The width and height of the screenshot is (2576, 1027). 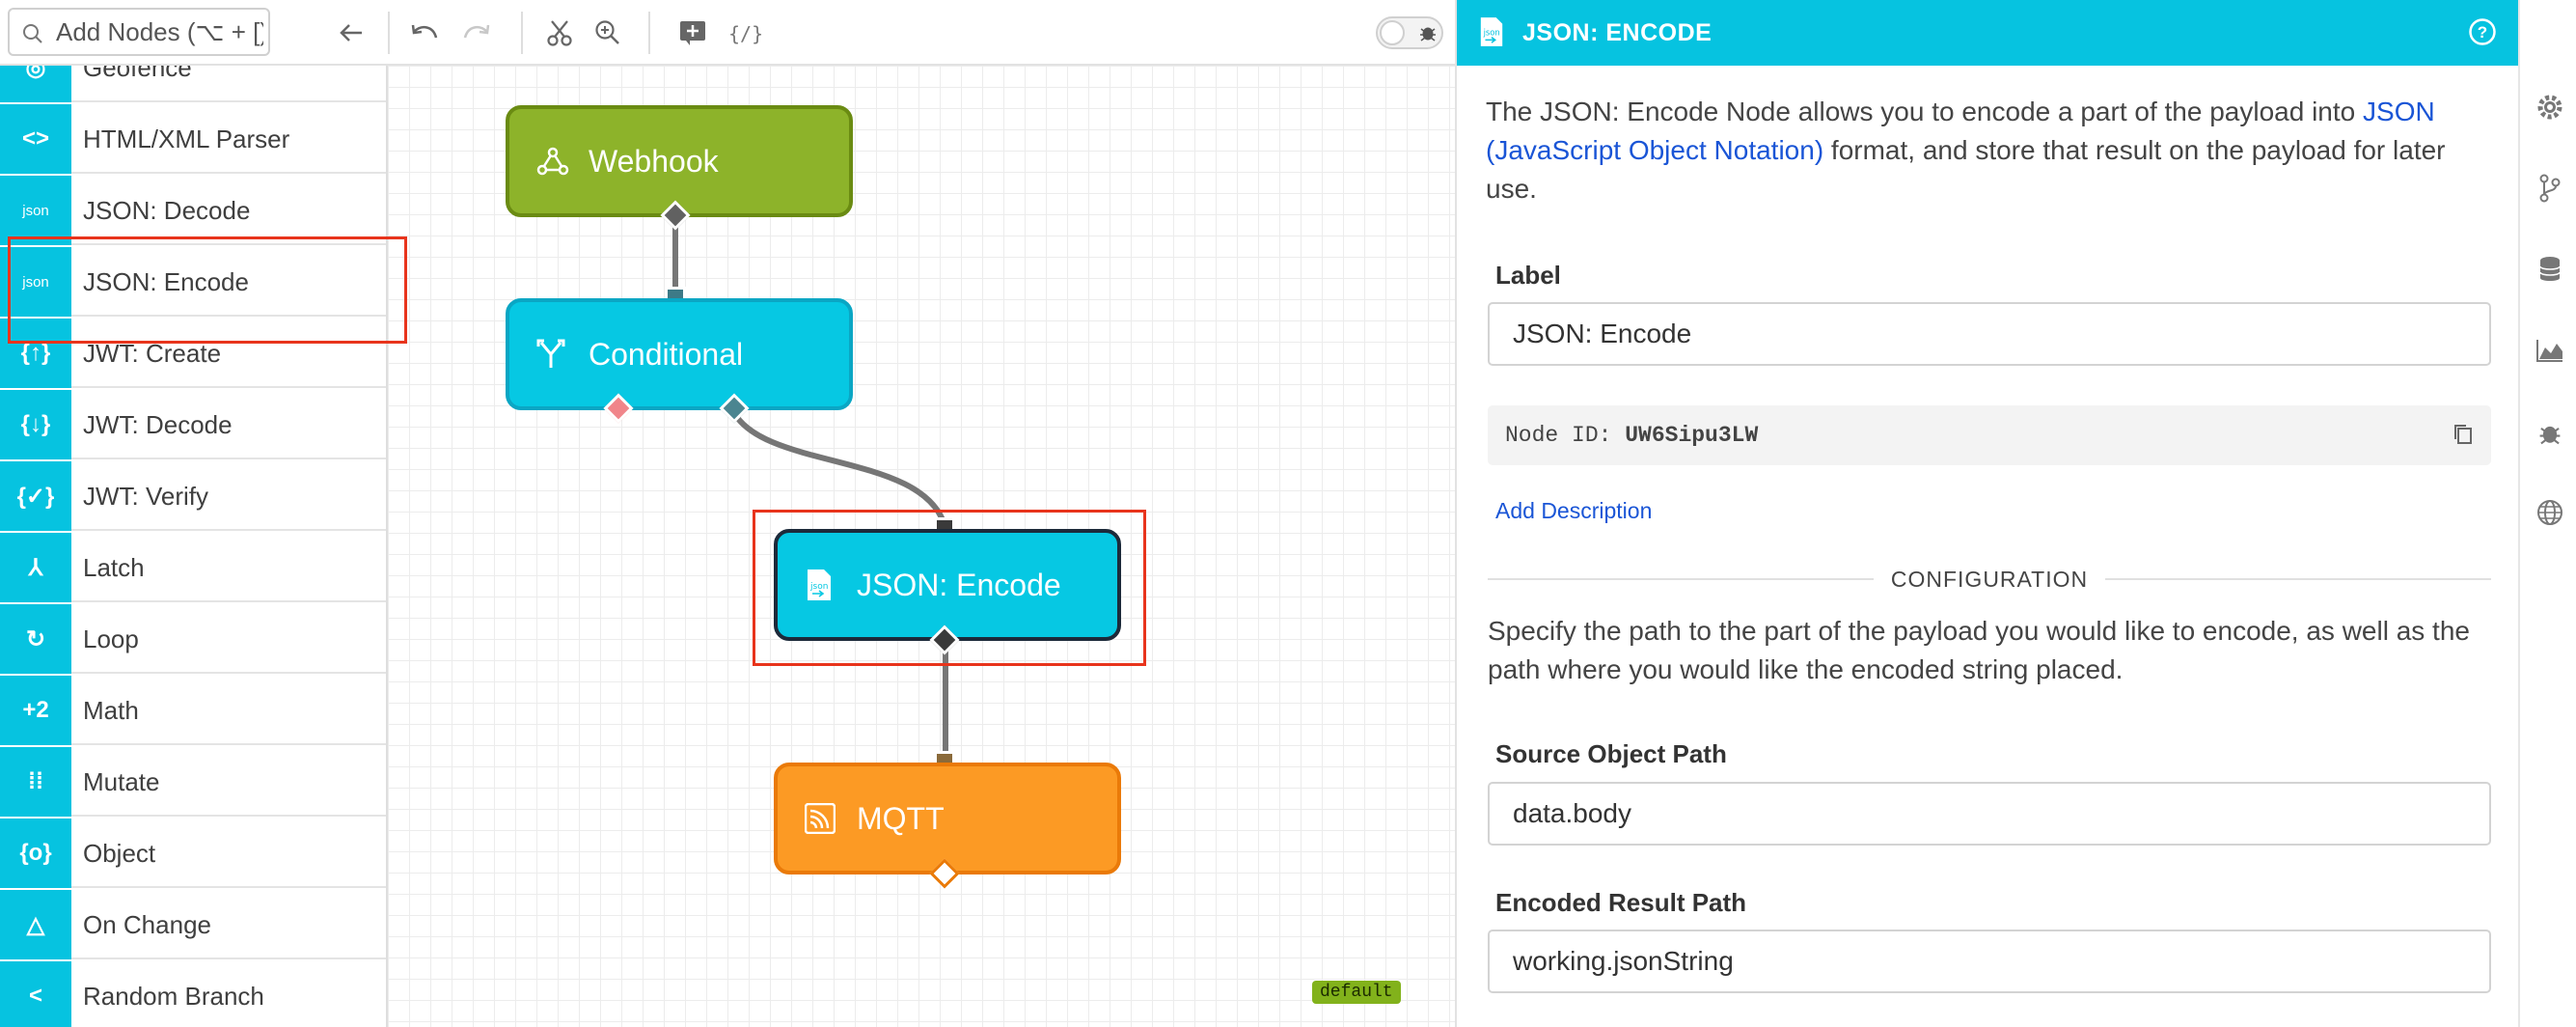 I want to click on palette-item: json JSON: Decode, so click(x=193, y=210).